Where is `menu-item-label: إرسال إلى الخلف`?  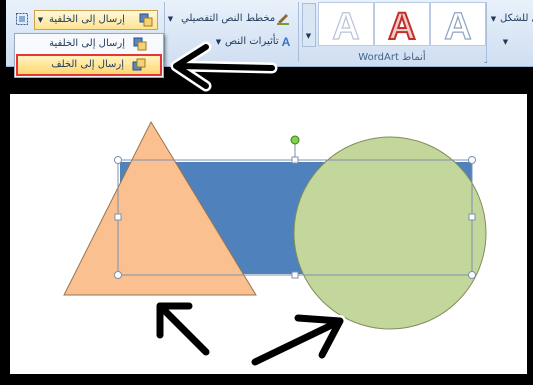 menu-item-label: إرسال إلى الخلف is located at coordinates (87, 64).